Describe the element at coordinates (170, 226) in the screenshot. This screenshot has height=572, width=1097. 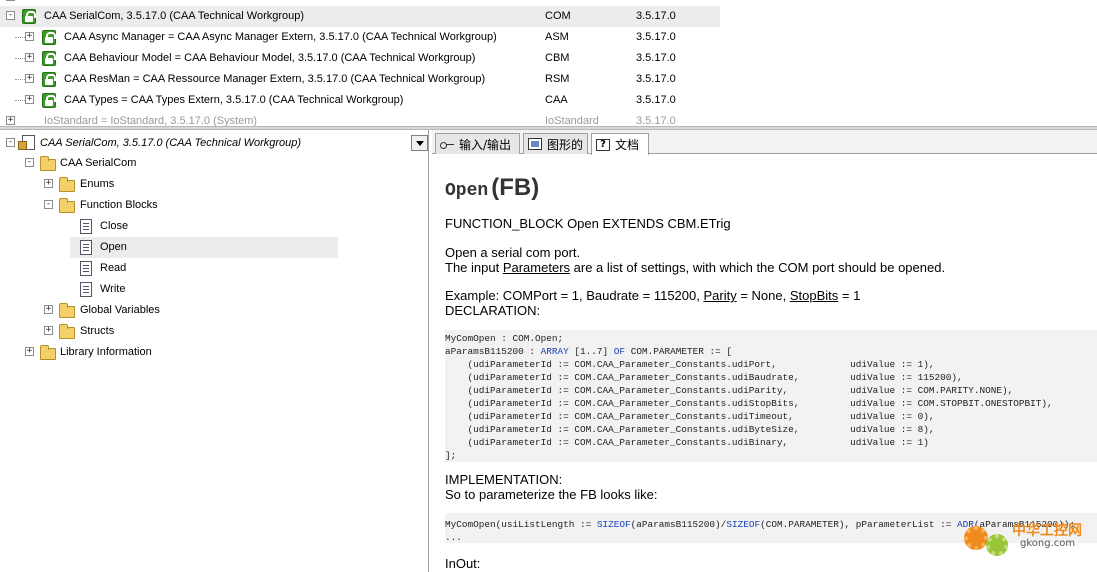
I see `tree-node-close: Close` at that location.